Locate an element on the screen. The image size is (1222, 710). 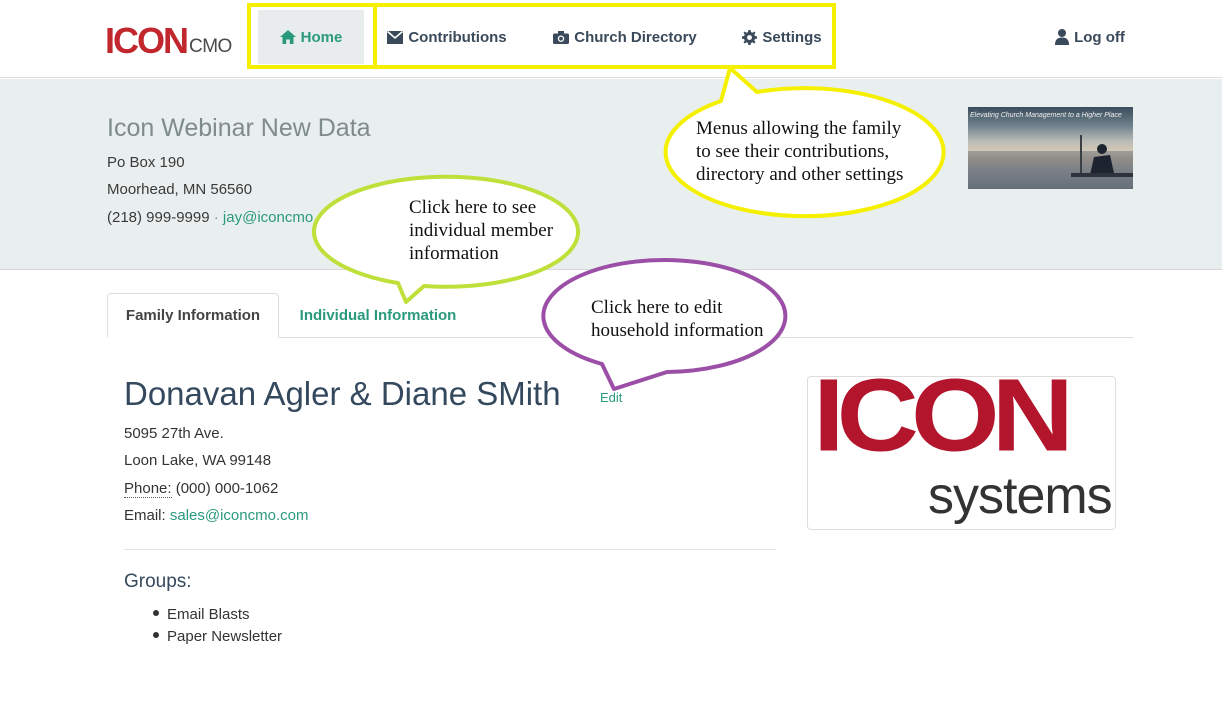
home-highlight-box is located at coordinates (312, 36).